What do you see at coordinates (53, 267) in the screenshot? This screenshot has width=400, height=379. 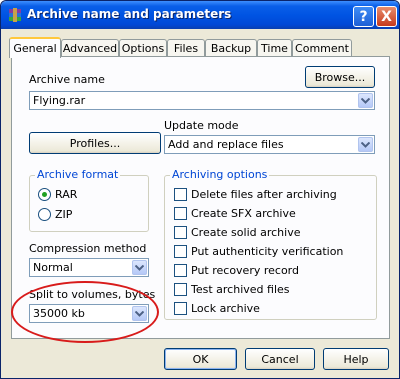 I see `compression-method-value: Normal` at bounding box center [53, 267].